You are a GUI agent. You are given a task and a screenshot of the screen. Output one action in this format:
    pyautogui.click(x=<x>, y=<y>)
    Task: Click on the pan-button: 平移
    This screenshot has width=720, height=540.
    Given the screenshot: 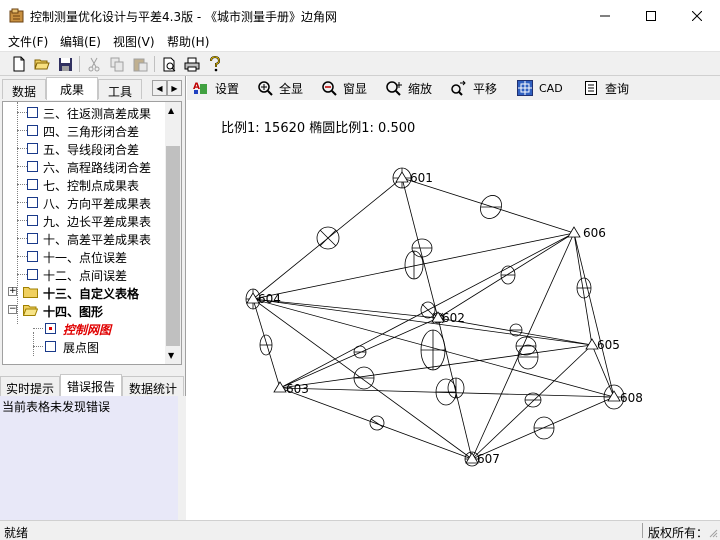 What is the action you would take?
    pyautogui.click(x=473, y=88)
    